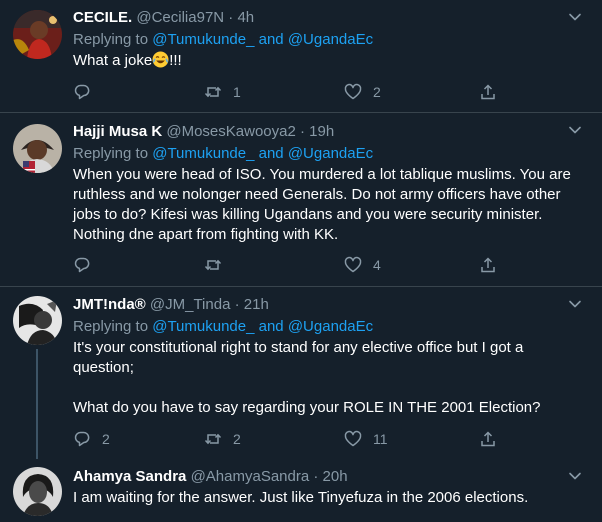 The image size is (602, 522). I want to click on tweet-text-part: !!!, so click(175, 60).